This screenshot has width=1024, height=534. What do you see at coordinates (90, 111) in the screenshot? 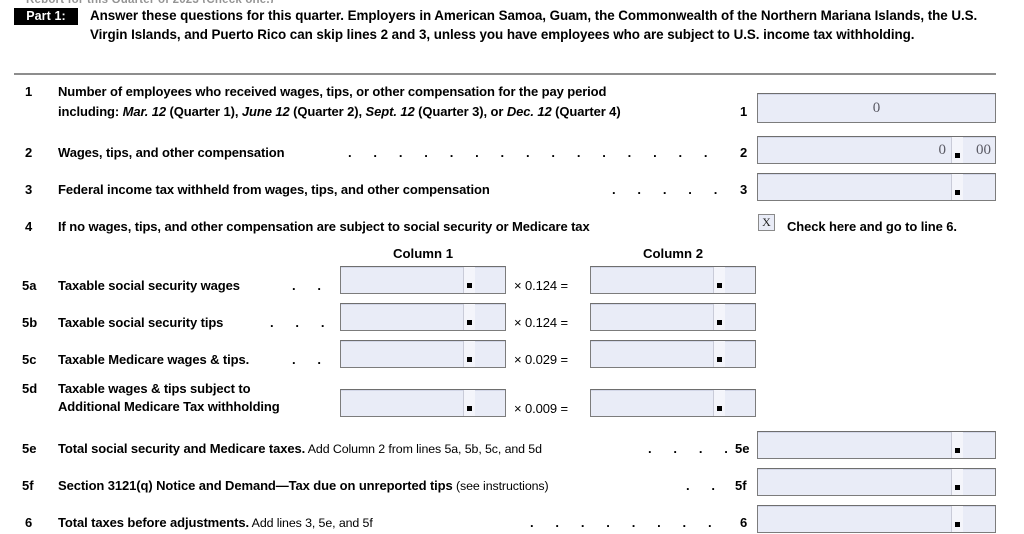
I see `line-1-inc: including:` at bounding box center [90, 111].